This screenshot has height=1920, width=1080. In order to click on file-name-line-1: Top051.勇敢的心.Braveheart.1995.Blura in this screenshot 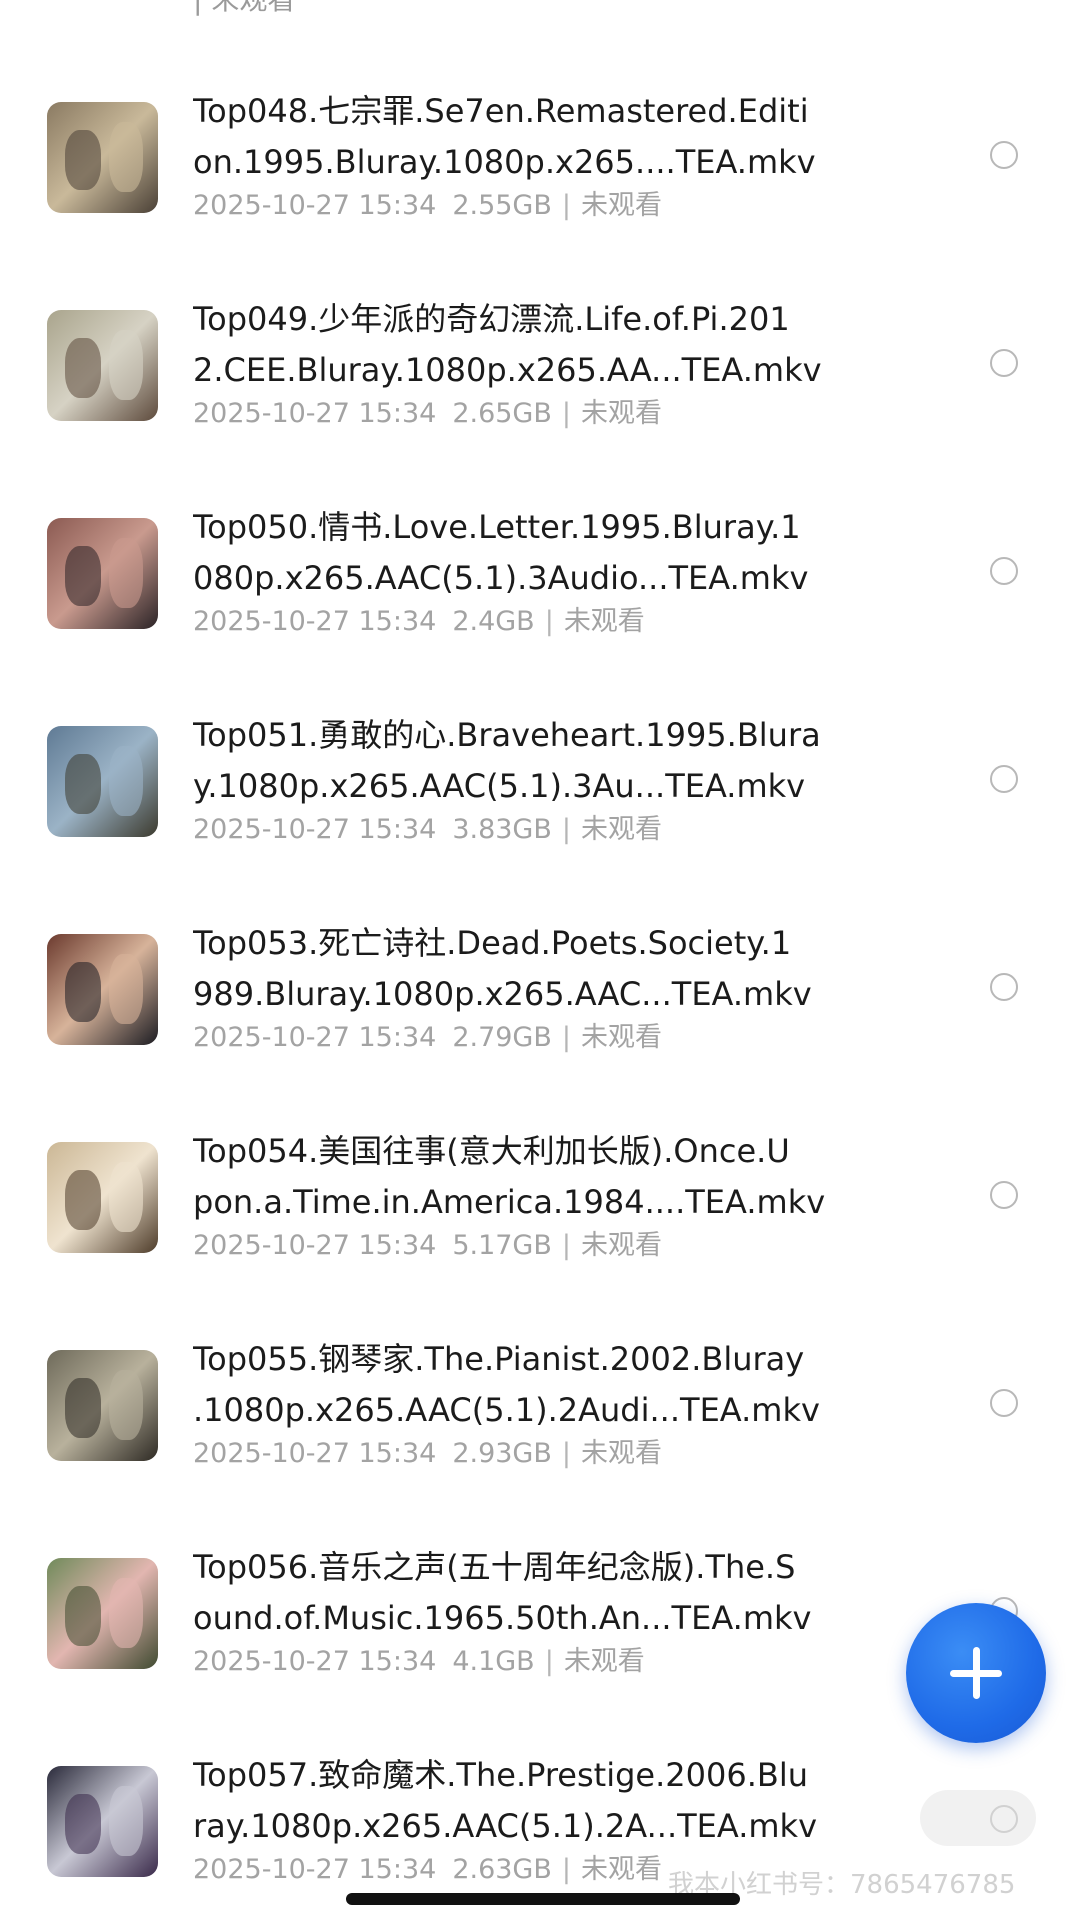, I will do `click(507, 735)`.